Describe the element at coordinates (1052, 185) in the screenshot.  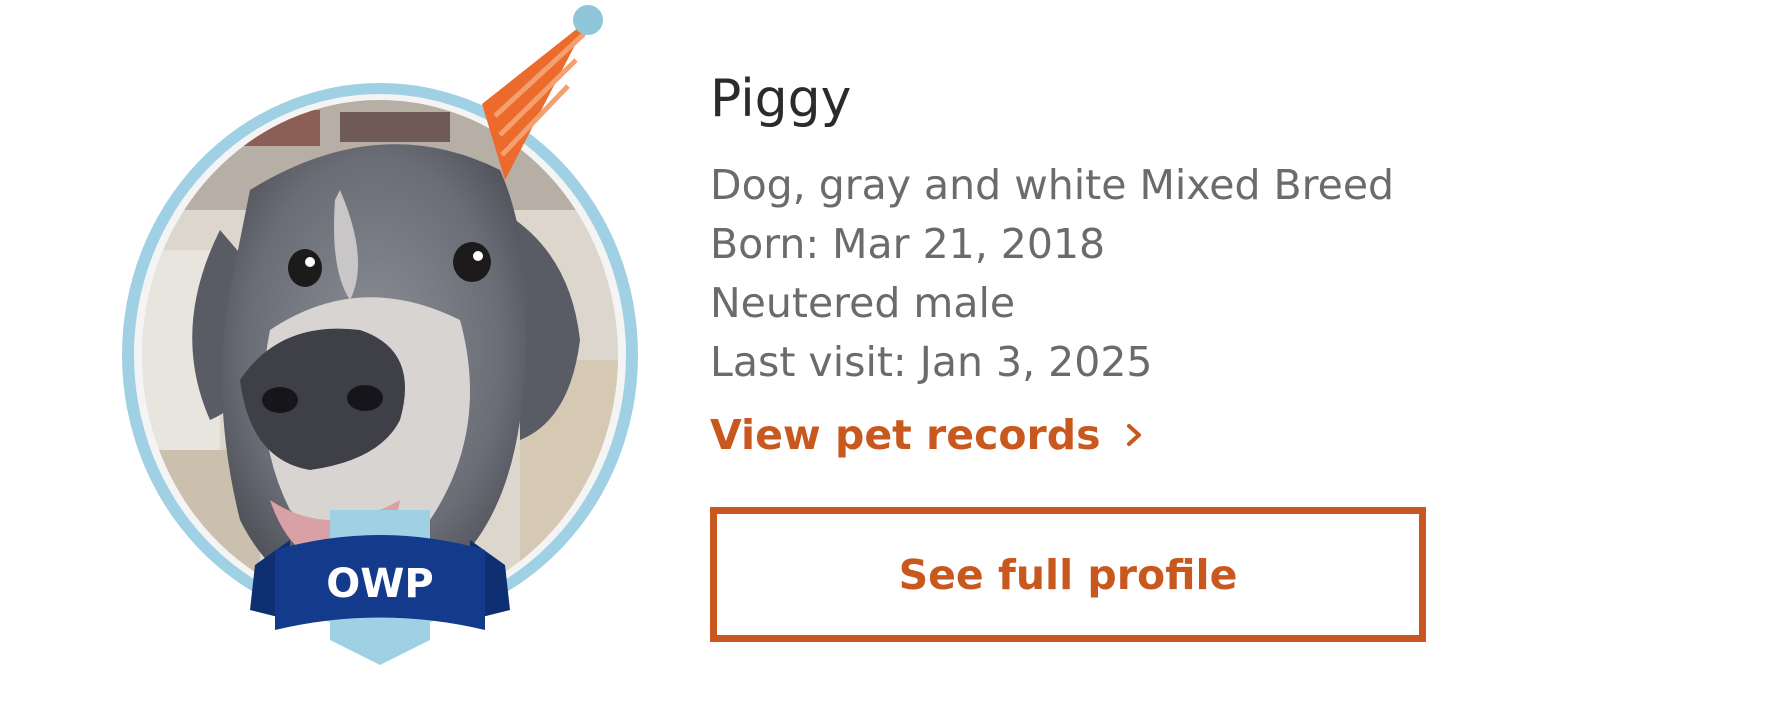
I see `pet-description: Dog, gray and white Mixed Breed` at that location.